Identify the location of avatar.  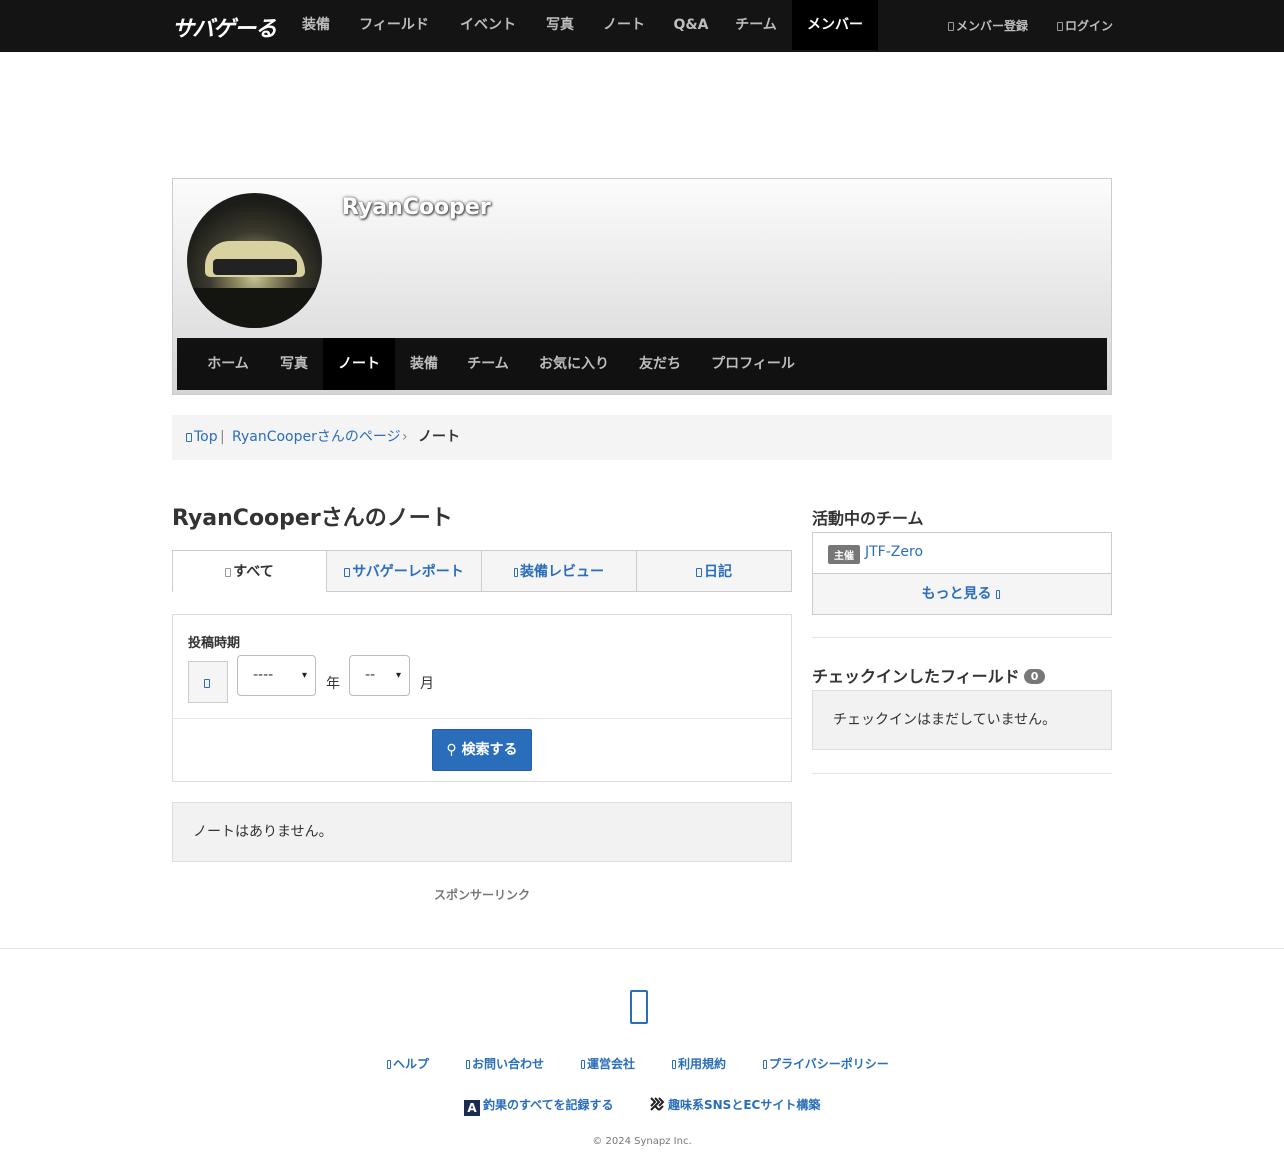
(254, 260).